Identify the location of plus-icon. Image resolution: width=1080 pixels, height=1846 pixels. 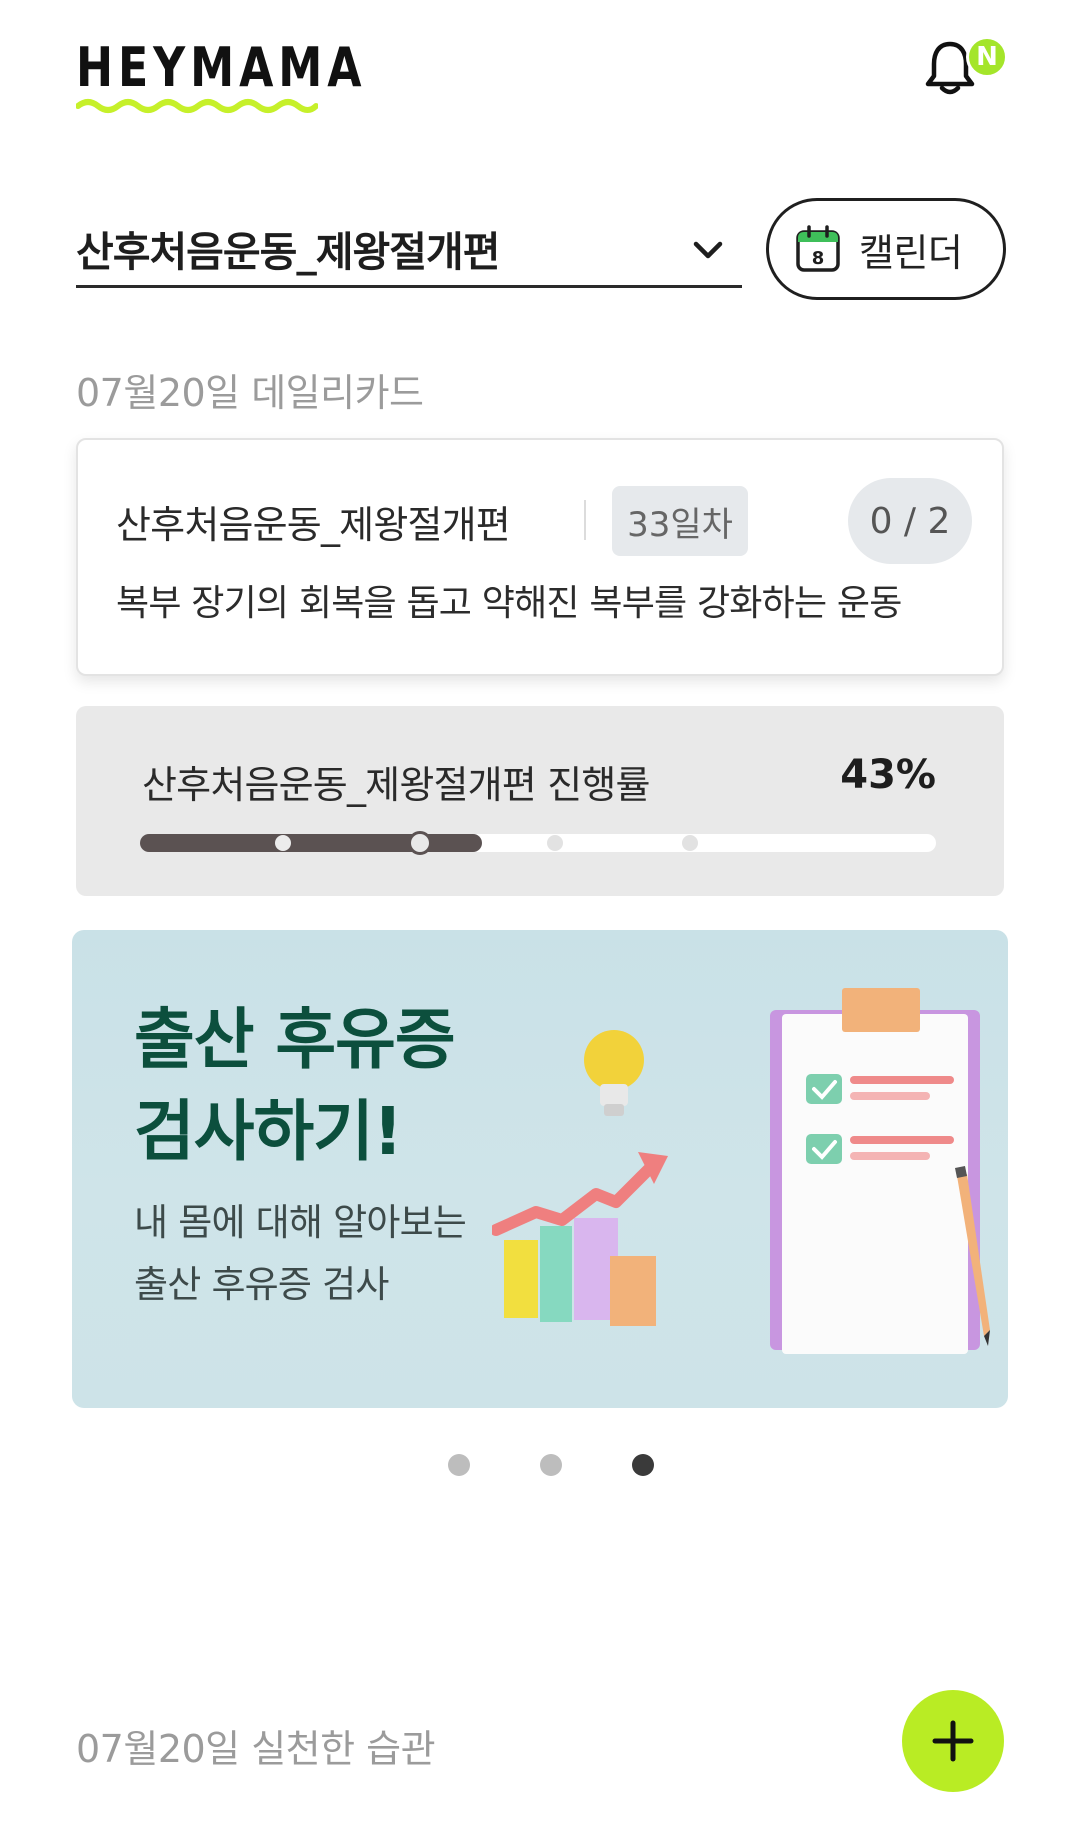
(953, 1741).